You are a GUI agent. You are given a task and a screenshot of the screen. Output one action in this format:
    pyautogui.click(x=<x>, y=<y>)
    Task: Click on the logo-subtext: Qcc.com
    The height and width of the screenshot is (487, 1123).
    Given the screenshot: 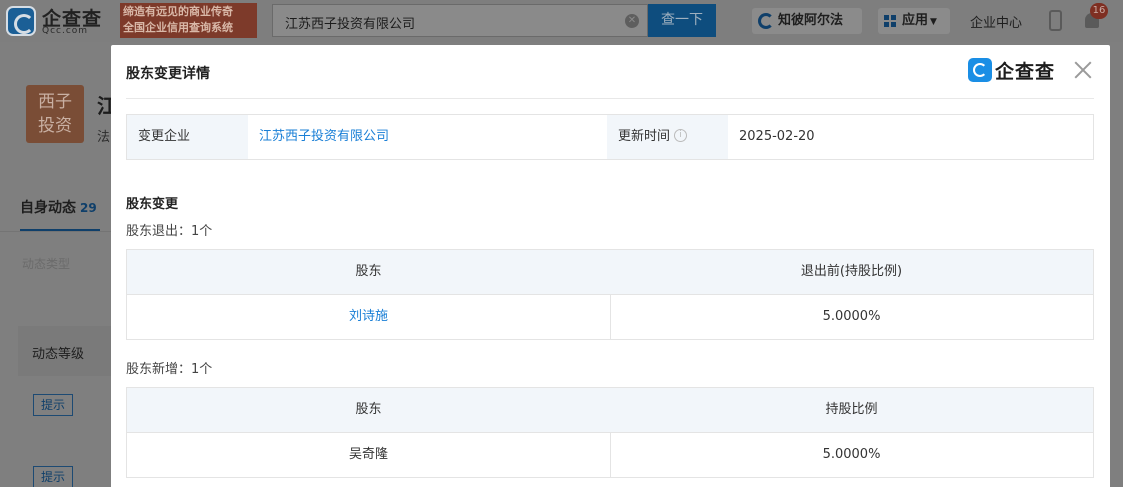 What is the action you would take?
    pyautogui.click(x=65, y=31)
    